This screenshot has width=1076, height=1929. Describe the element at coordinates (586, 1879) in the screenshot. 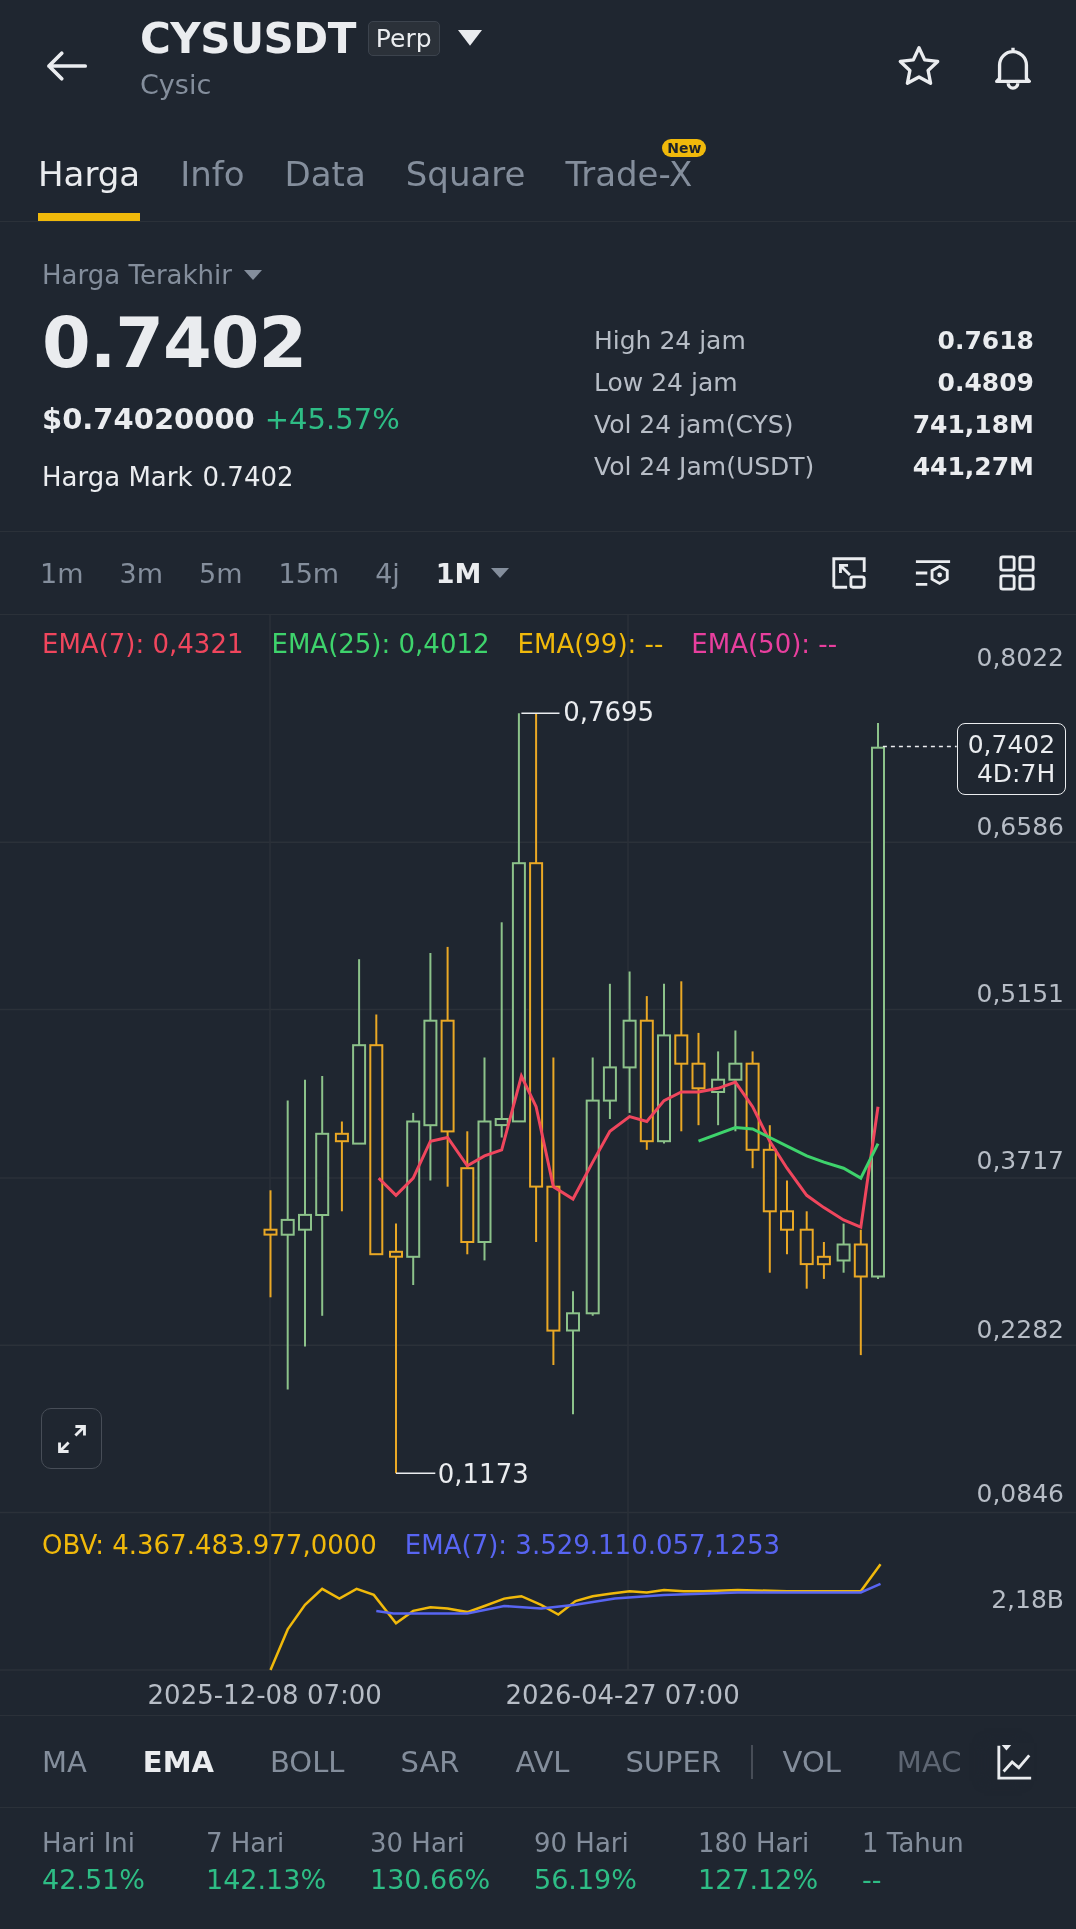

I see `period-return: 56.19%` at that location.